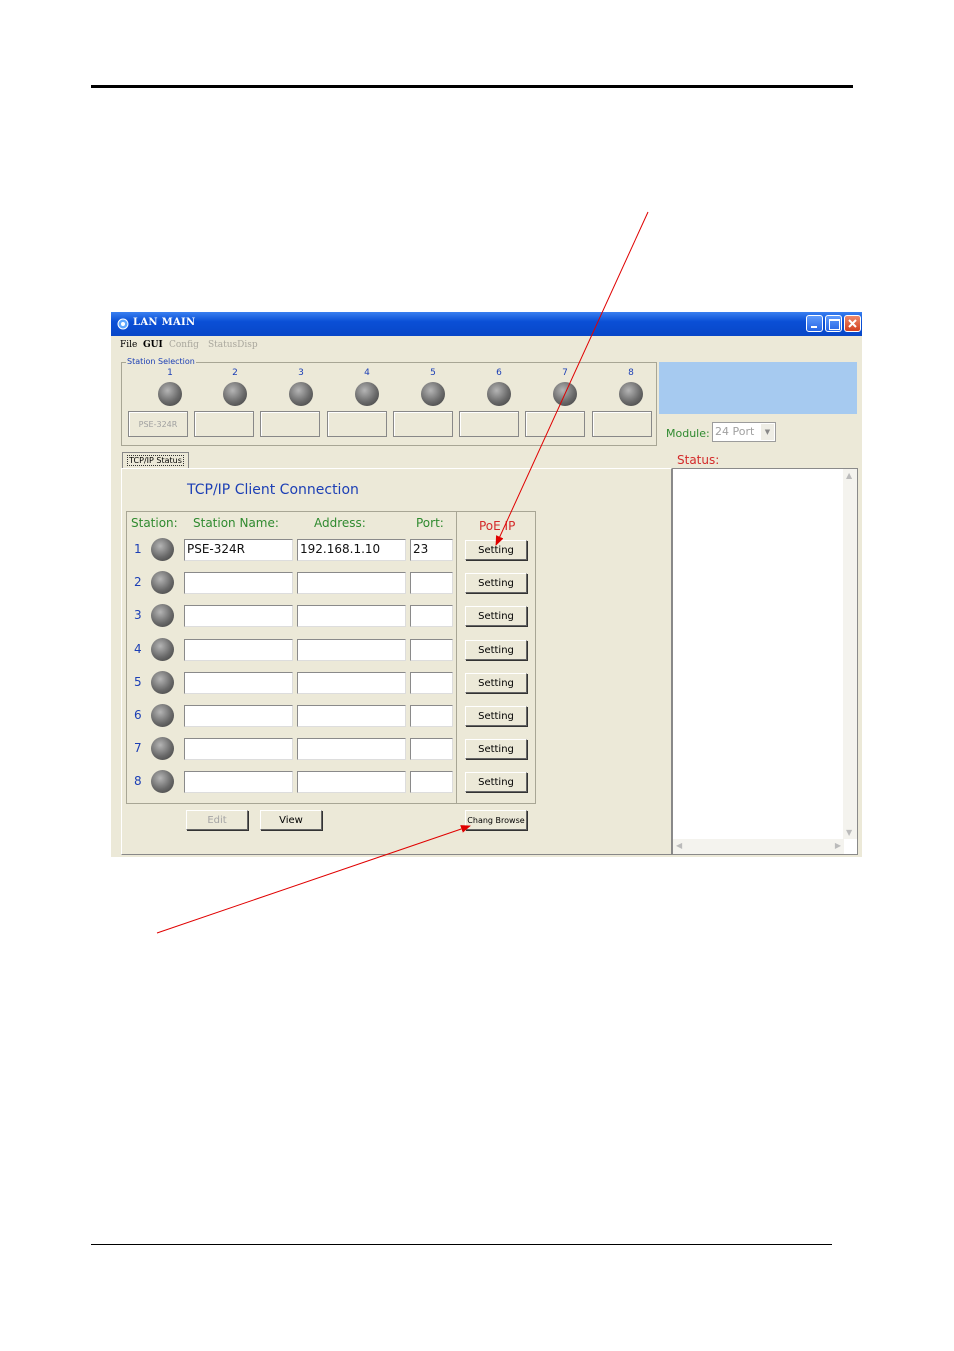 The image size is (954, 1351). I want to click on annotation-arrow-setting, so click(572, 378).